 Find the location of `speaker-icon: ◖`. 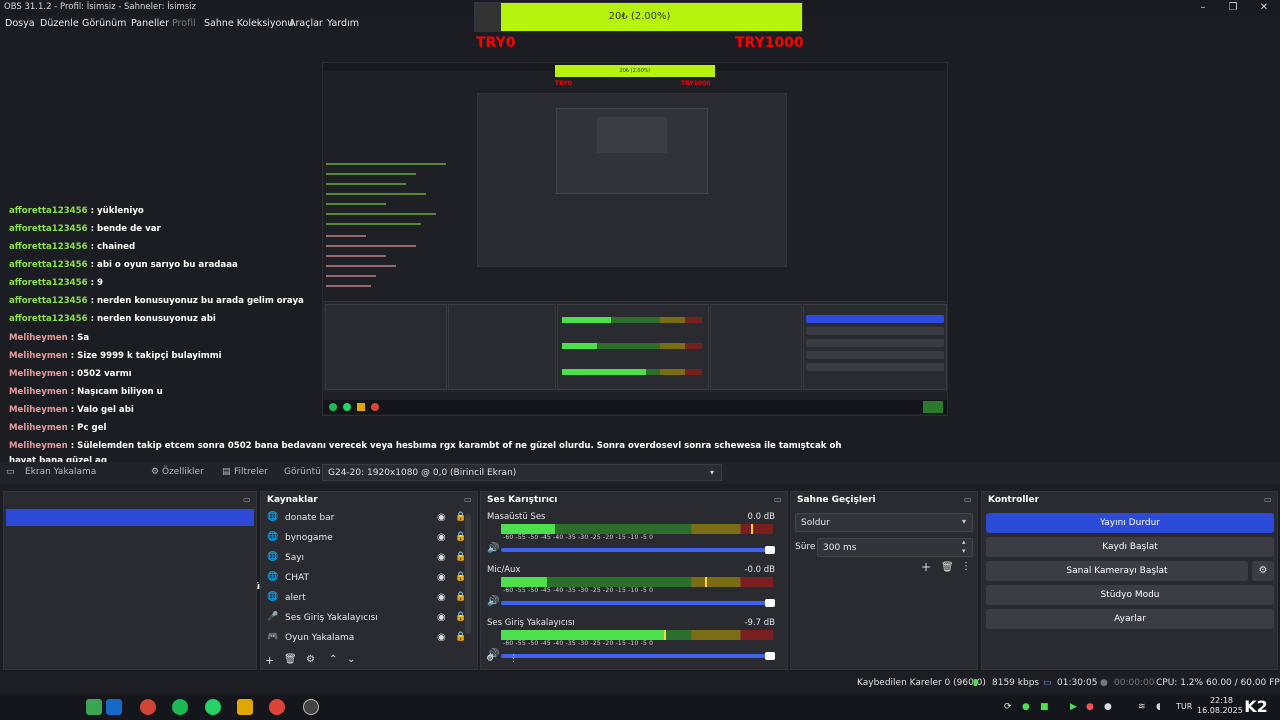

speaker-icon: ◖ is located at coordinates (1158, 707).